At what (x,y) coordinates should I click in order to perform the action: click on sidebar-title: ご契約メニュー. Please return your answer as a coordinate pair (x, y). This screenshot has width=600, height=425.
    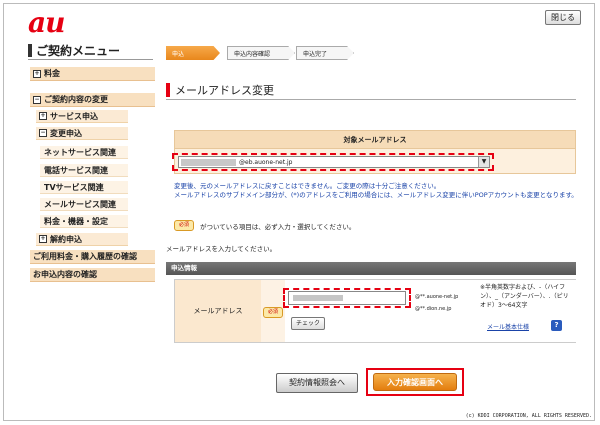
    Looking at the image, I should click on (74, 50).